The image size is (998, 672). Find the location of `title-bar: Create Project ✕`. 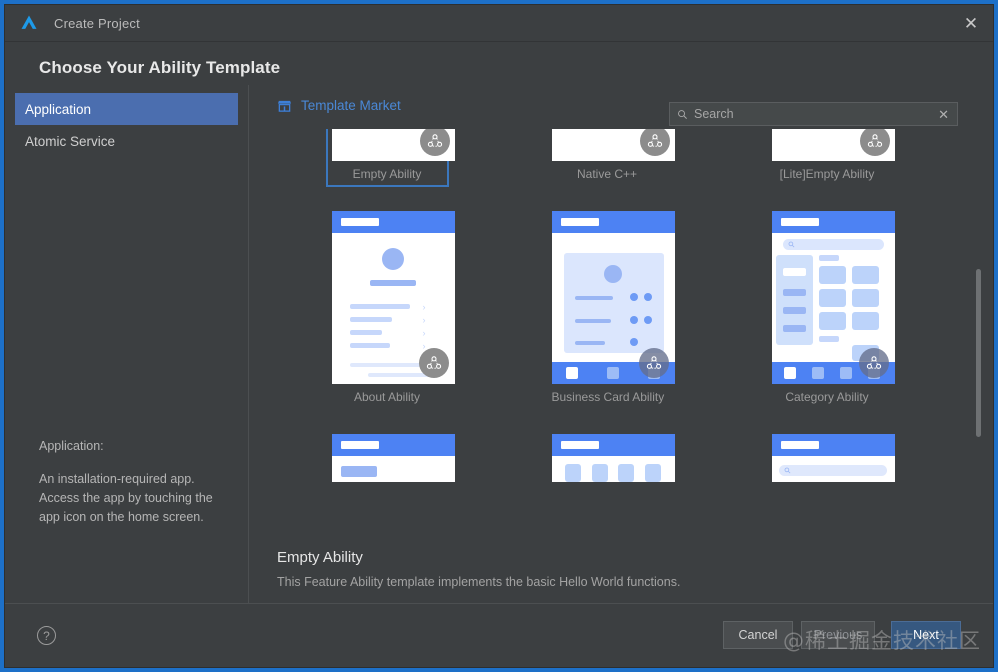

title-bar: Create Project ✕ is located at coordinates (499, 23).